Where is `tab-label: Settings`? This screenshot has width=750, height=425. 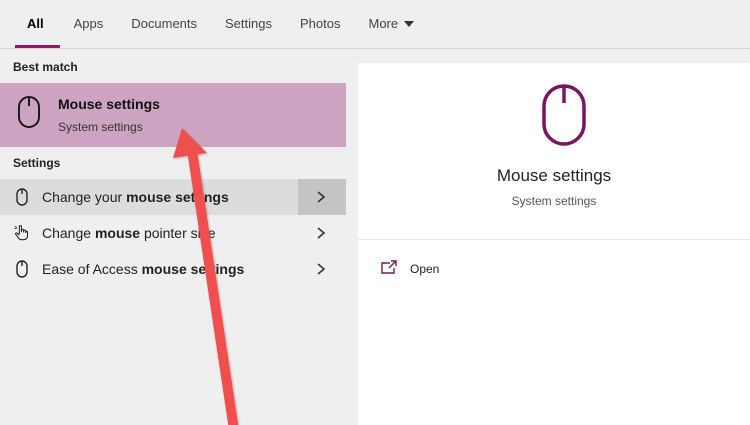 tab-label: Settings is located at coordinates (248, 23).